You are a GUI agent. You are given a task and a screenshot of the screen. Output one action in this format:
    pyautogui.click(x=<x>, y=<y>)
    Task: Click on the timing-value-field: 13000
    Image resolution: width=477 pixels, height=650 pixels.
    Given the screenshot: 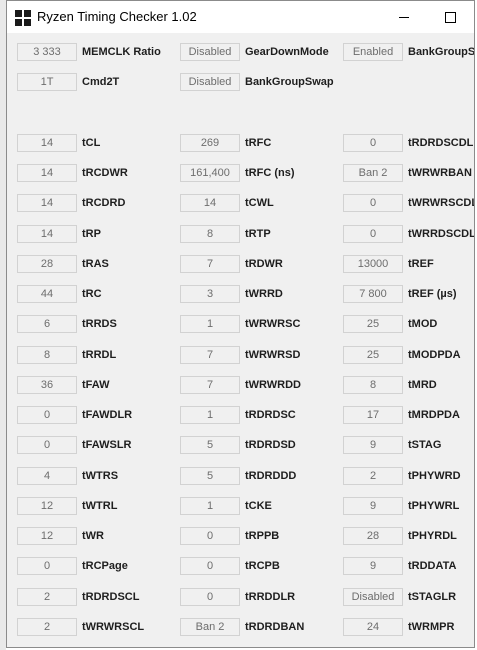 What is the action you would take?
    pyautogui.click(x=373, y=264)
    